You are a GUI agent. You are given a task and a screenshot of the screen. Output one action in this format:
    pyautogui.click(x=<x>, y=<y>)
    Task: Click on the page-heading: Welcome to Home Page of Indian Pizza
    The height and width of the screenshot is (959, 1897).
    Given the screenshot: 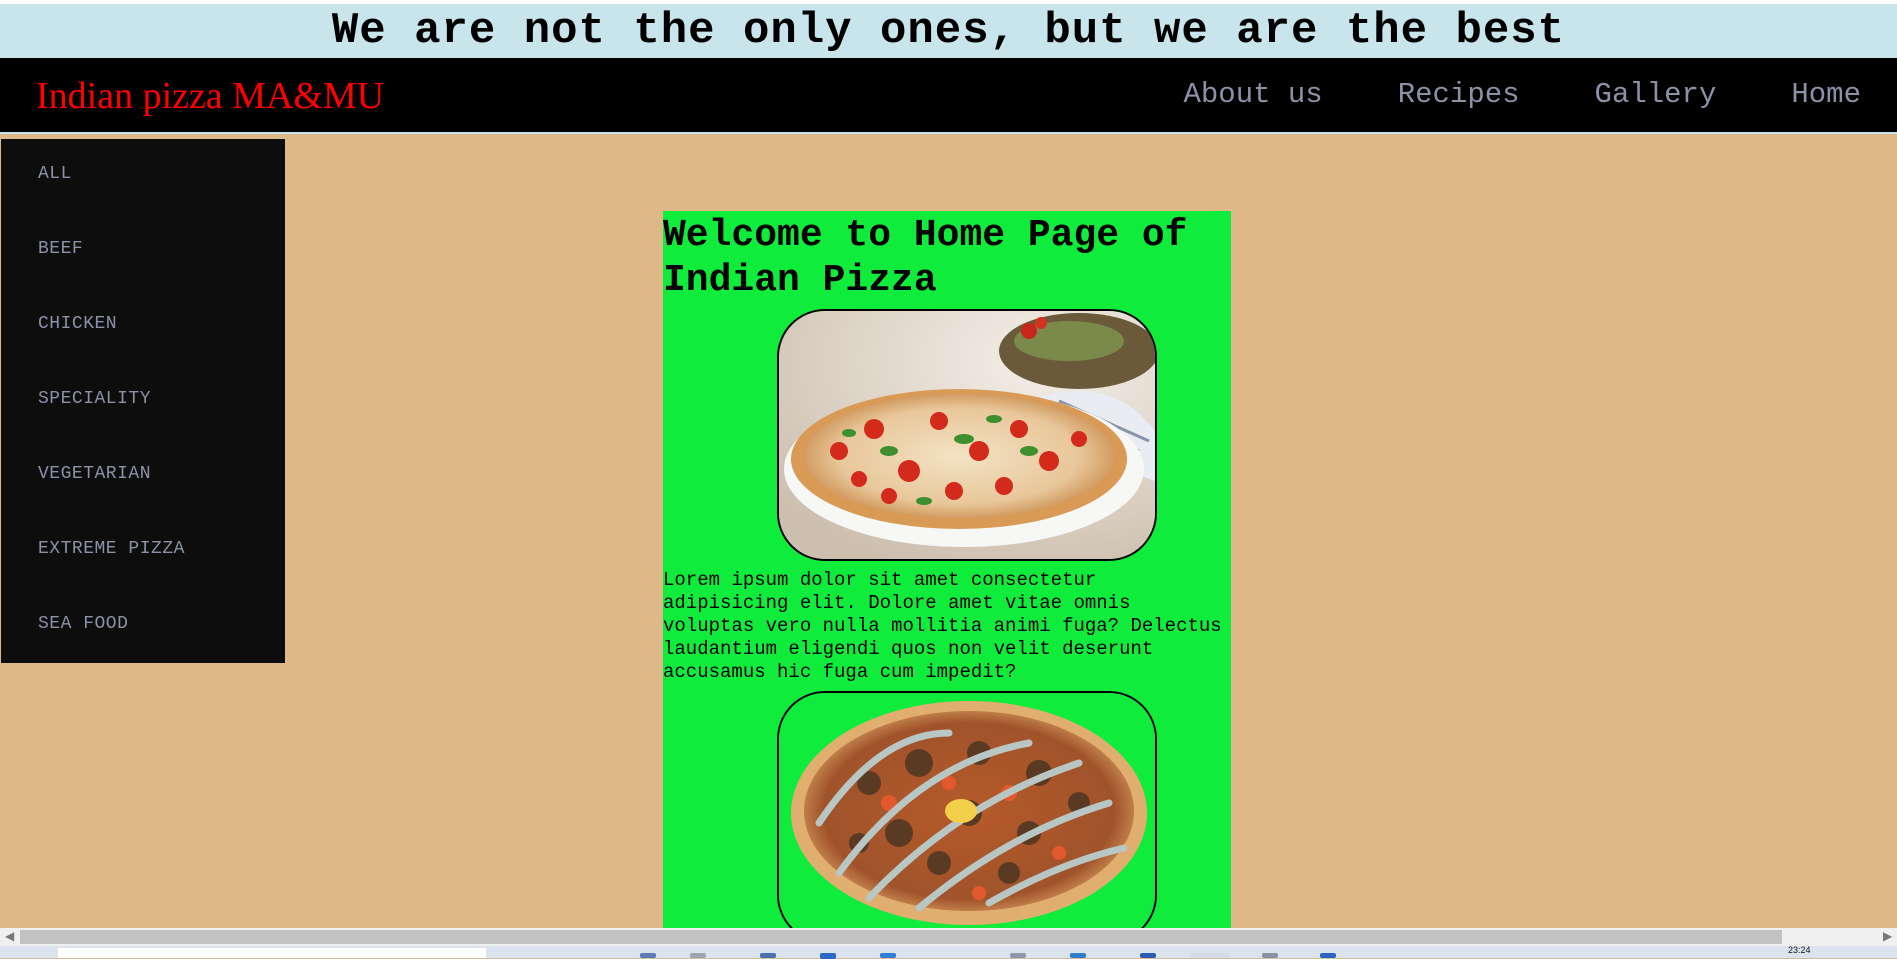 What is the action you would take?
    pyautogui.click(x=925, y=258)
    